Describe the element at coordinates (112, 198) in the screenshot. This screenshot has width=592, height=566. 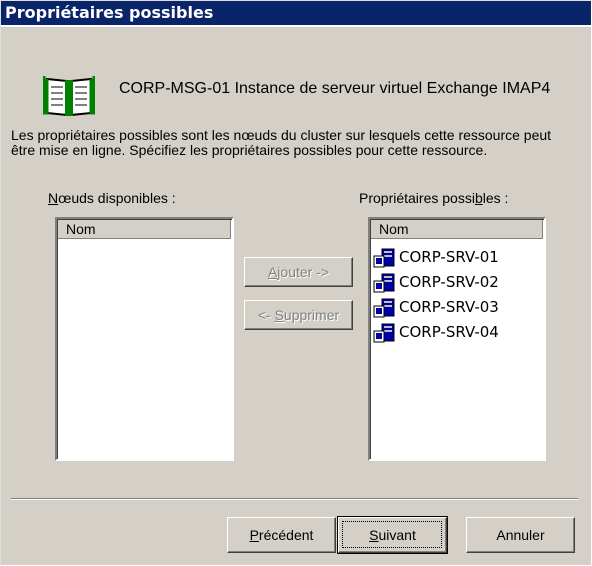
I see `available-nodes-label: Nœuds disponibles :` at that location.